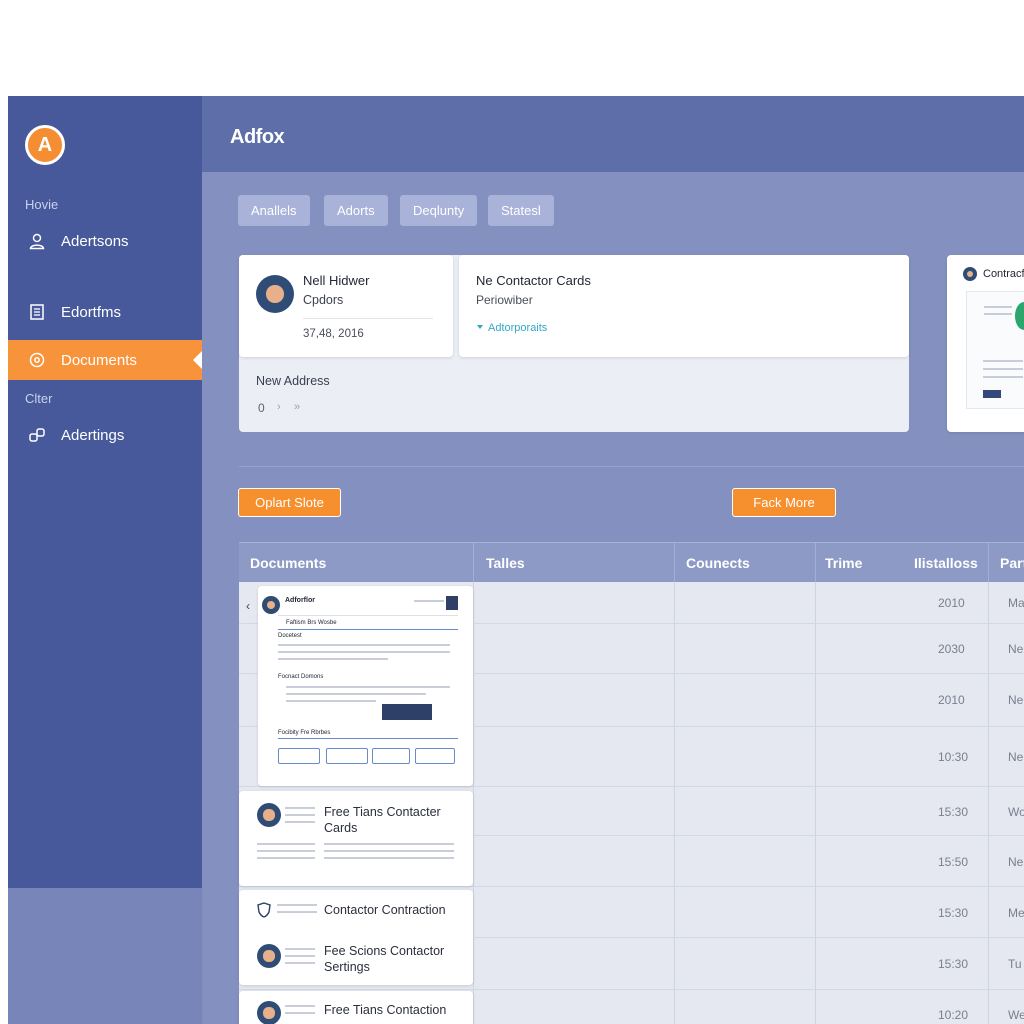 The width and height of the screenshot is (1024, 1024). What do you see at coordinates (37, 435) in the screenshot?
I see `link-icon` at bounding box center [37, 435].